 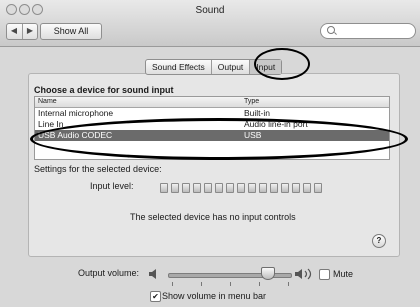 What do you see at coordinates (152, 274) in the screenshot?
I see `speaker-quiet-icon` at bounding box center [152, 274].